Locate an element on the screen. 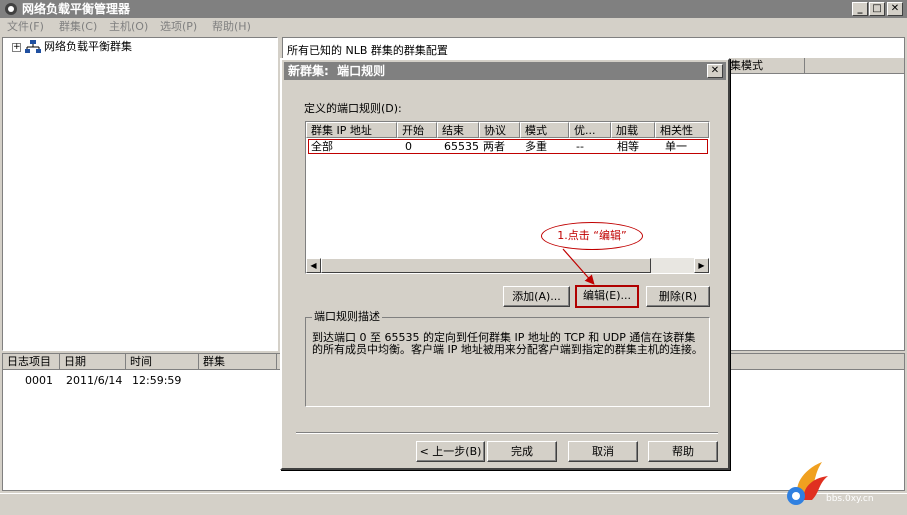  log-time-value: 12:59:59 is located at coordinates (157, 380).